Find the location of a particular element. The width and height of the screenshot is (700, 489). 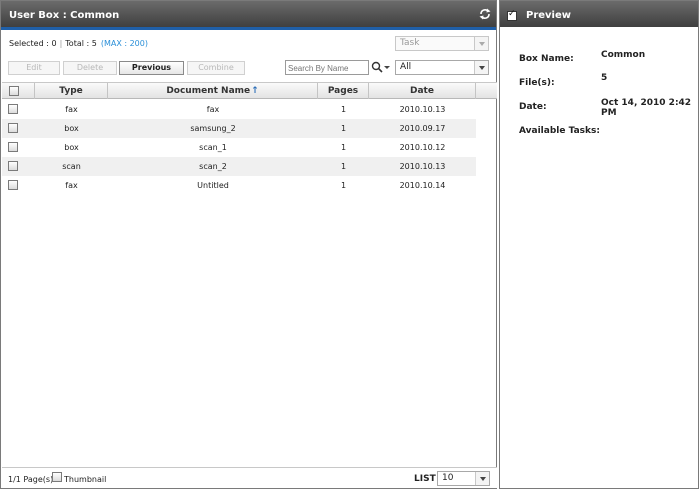

table-header: Type Document Name↑ Pages Date is located at coordinates (249, 90).